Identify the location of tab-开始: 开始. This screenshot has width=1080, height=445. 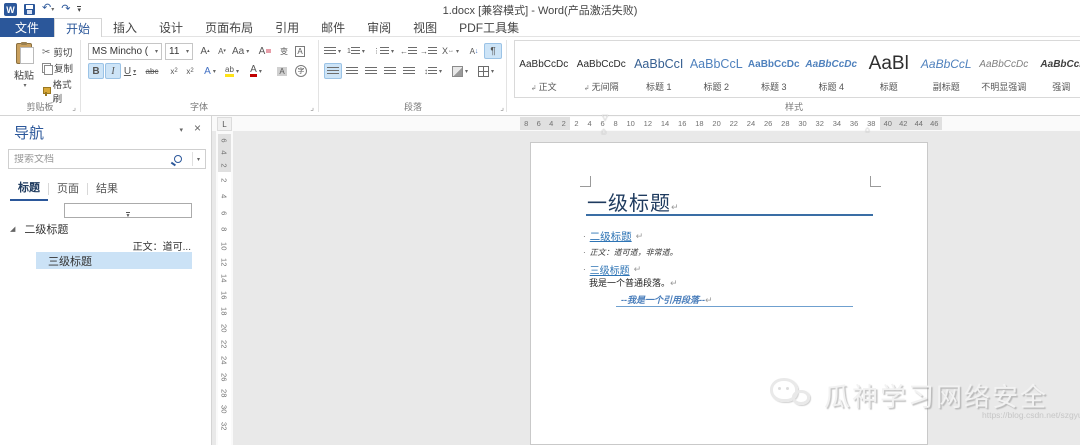
(78, 27).